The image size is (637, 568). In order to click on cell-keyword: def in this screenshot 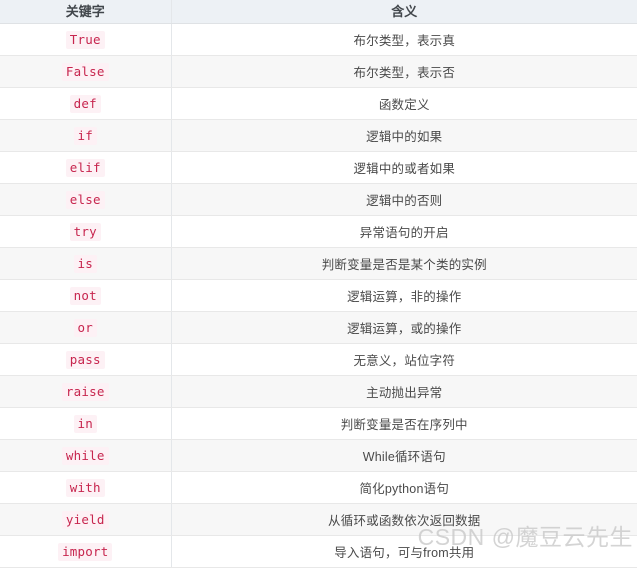, I will do `click(86, 103)`.